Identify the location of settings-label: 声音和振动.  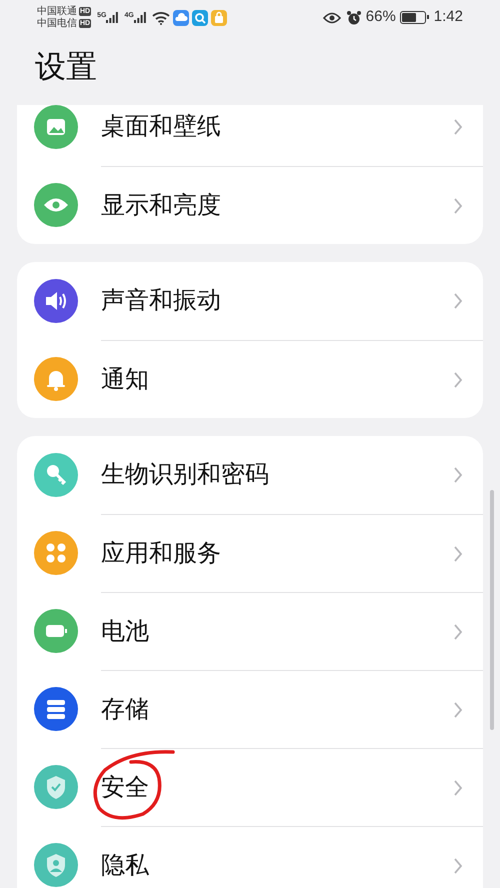
(161, 300).